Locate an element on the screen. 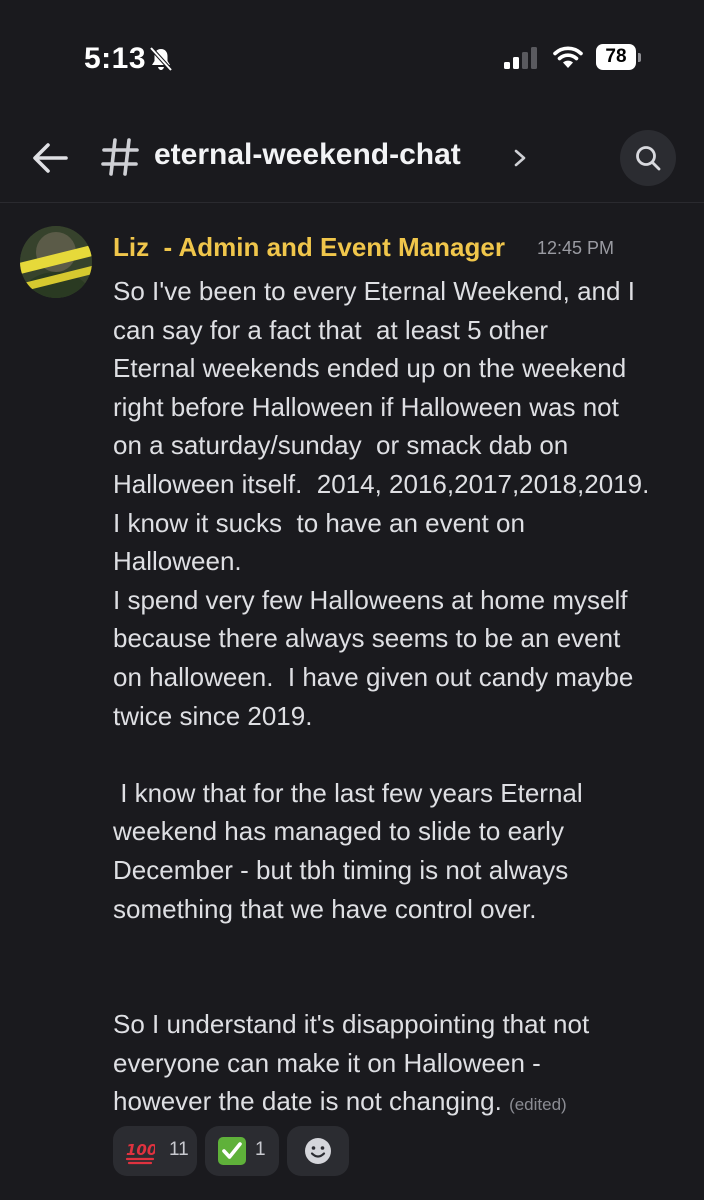  message-line: on a saturday/sunday or smack dab on is located at coordinates (341, 445).